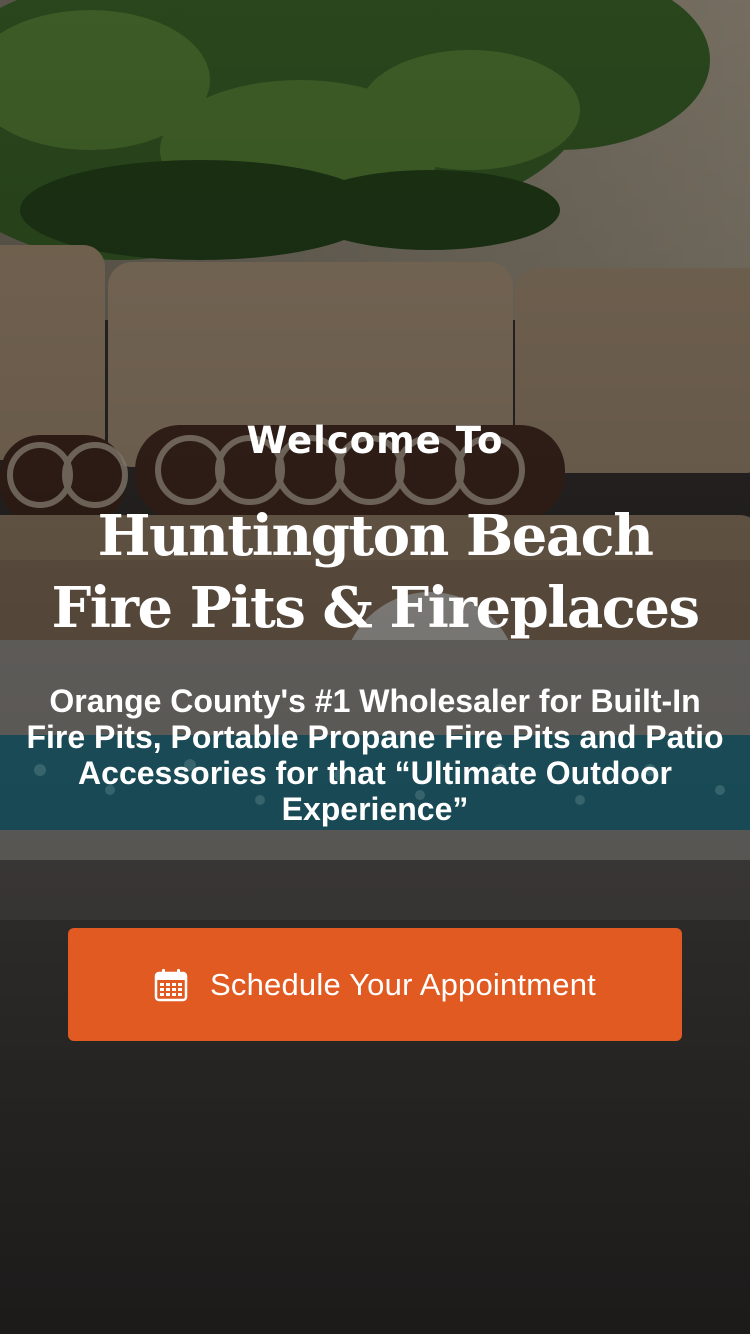  I want to click on business-title-line-2: Fire Pits & Fireplaces, so click(375, 608).